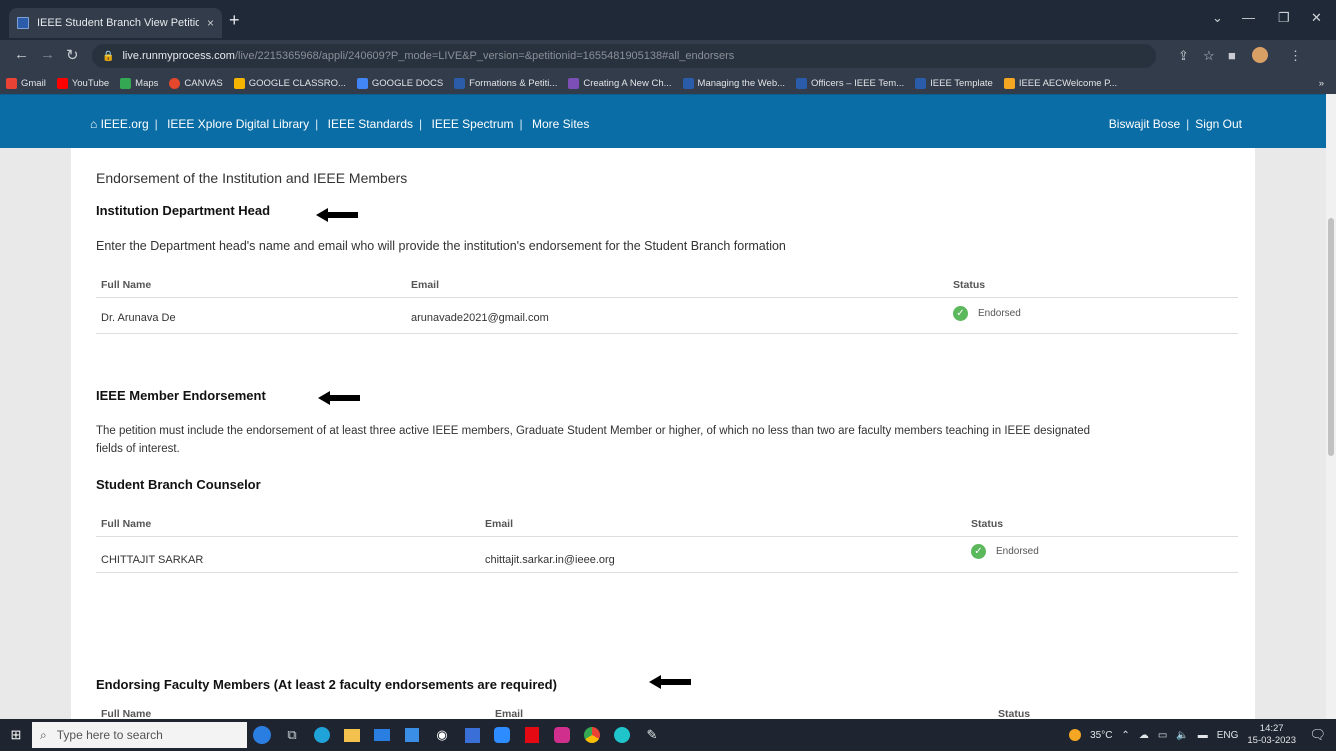 Image resolution: width=1336 pixels, height=751 pixels. What do you see at coordinates (94, 124) in the screenshot?
I see `home-icon: ⌂` at bounding box center [94, 124].